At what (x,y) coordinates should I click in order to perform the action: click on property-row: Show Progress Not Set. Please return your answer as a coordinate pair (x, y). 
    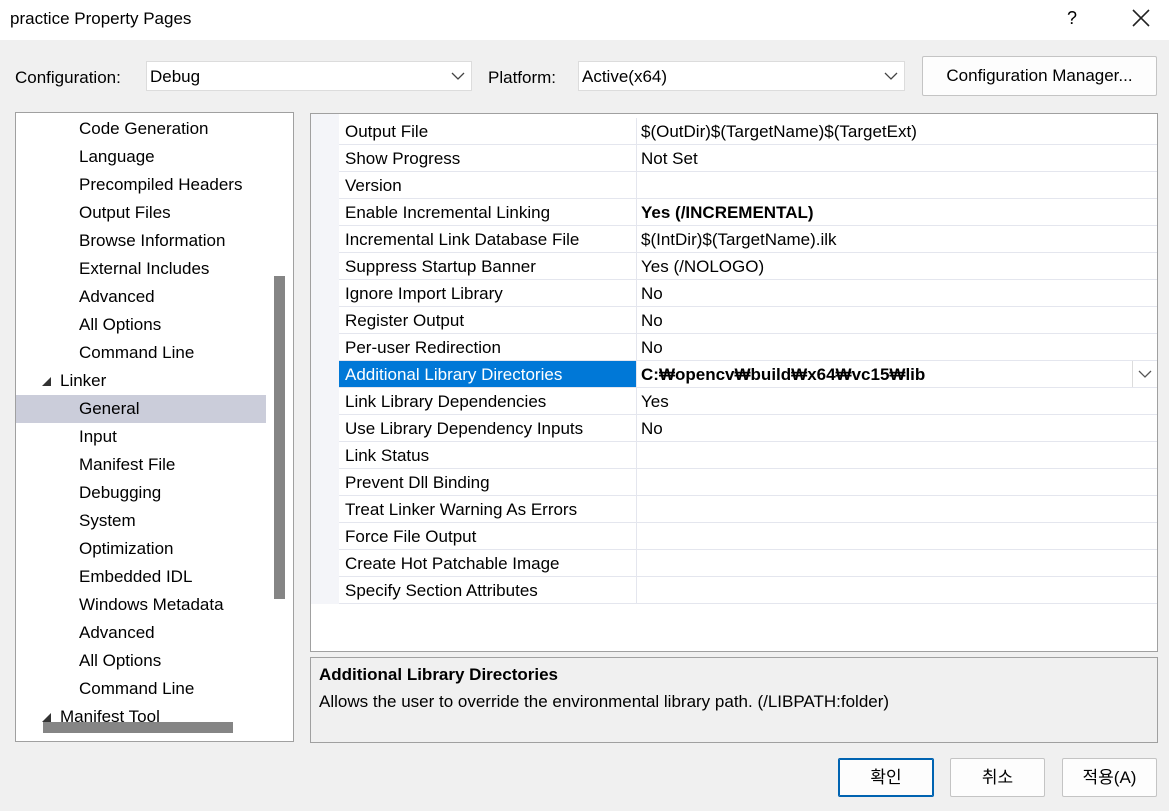
    Looking at the image, I should click on (748, 158).